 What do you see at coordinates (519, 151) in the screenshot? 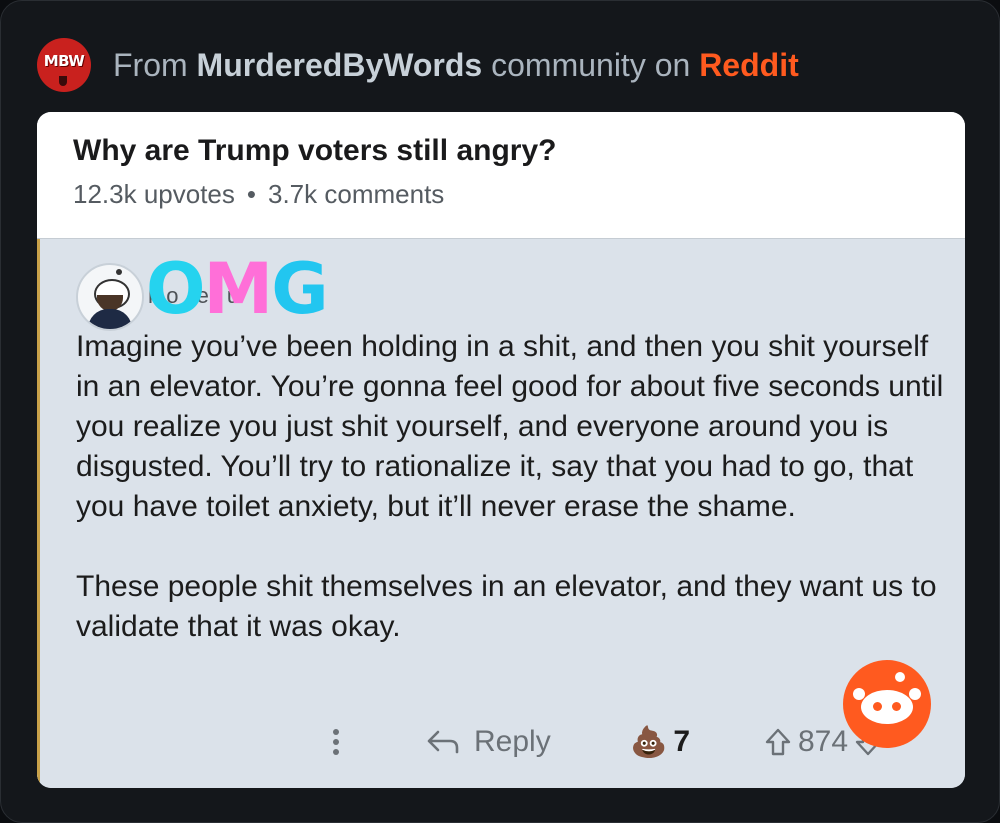
I see `post-title: Why are Trump voters still angry?` at bounding box center [519, 151].